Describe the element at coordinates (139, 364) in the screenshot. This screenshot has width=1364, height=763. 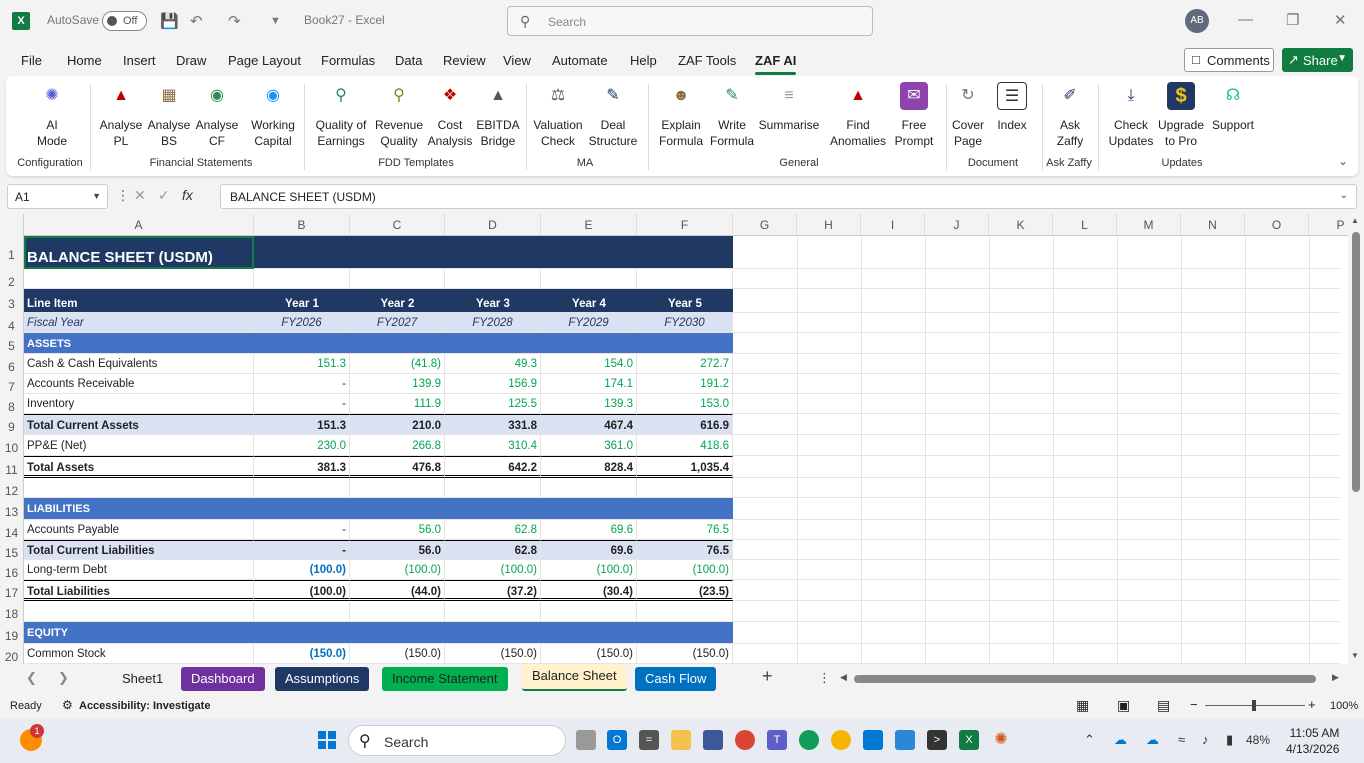
I see `line-item-label: Cash & Cash Equivalents` at that location.